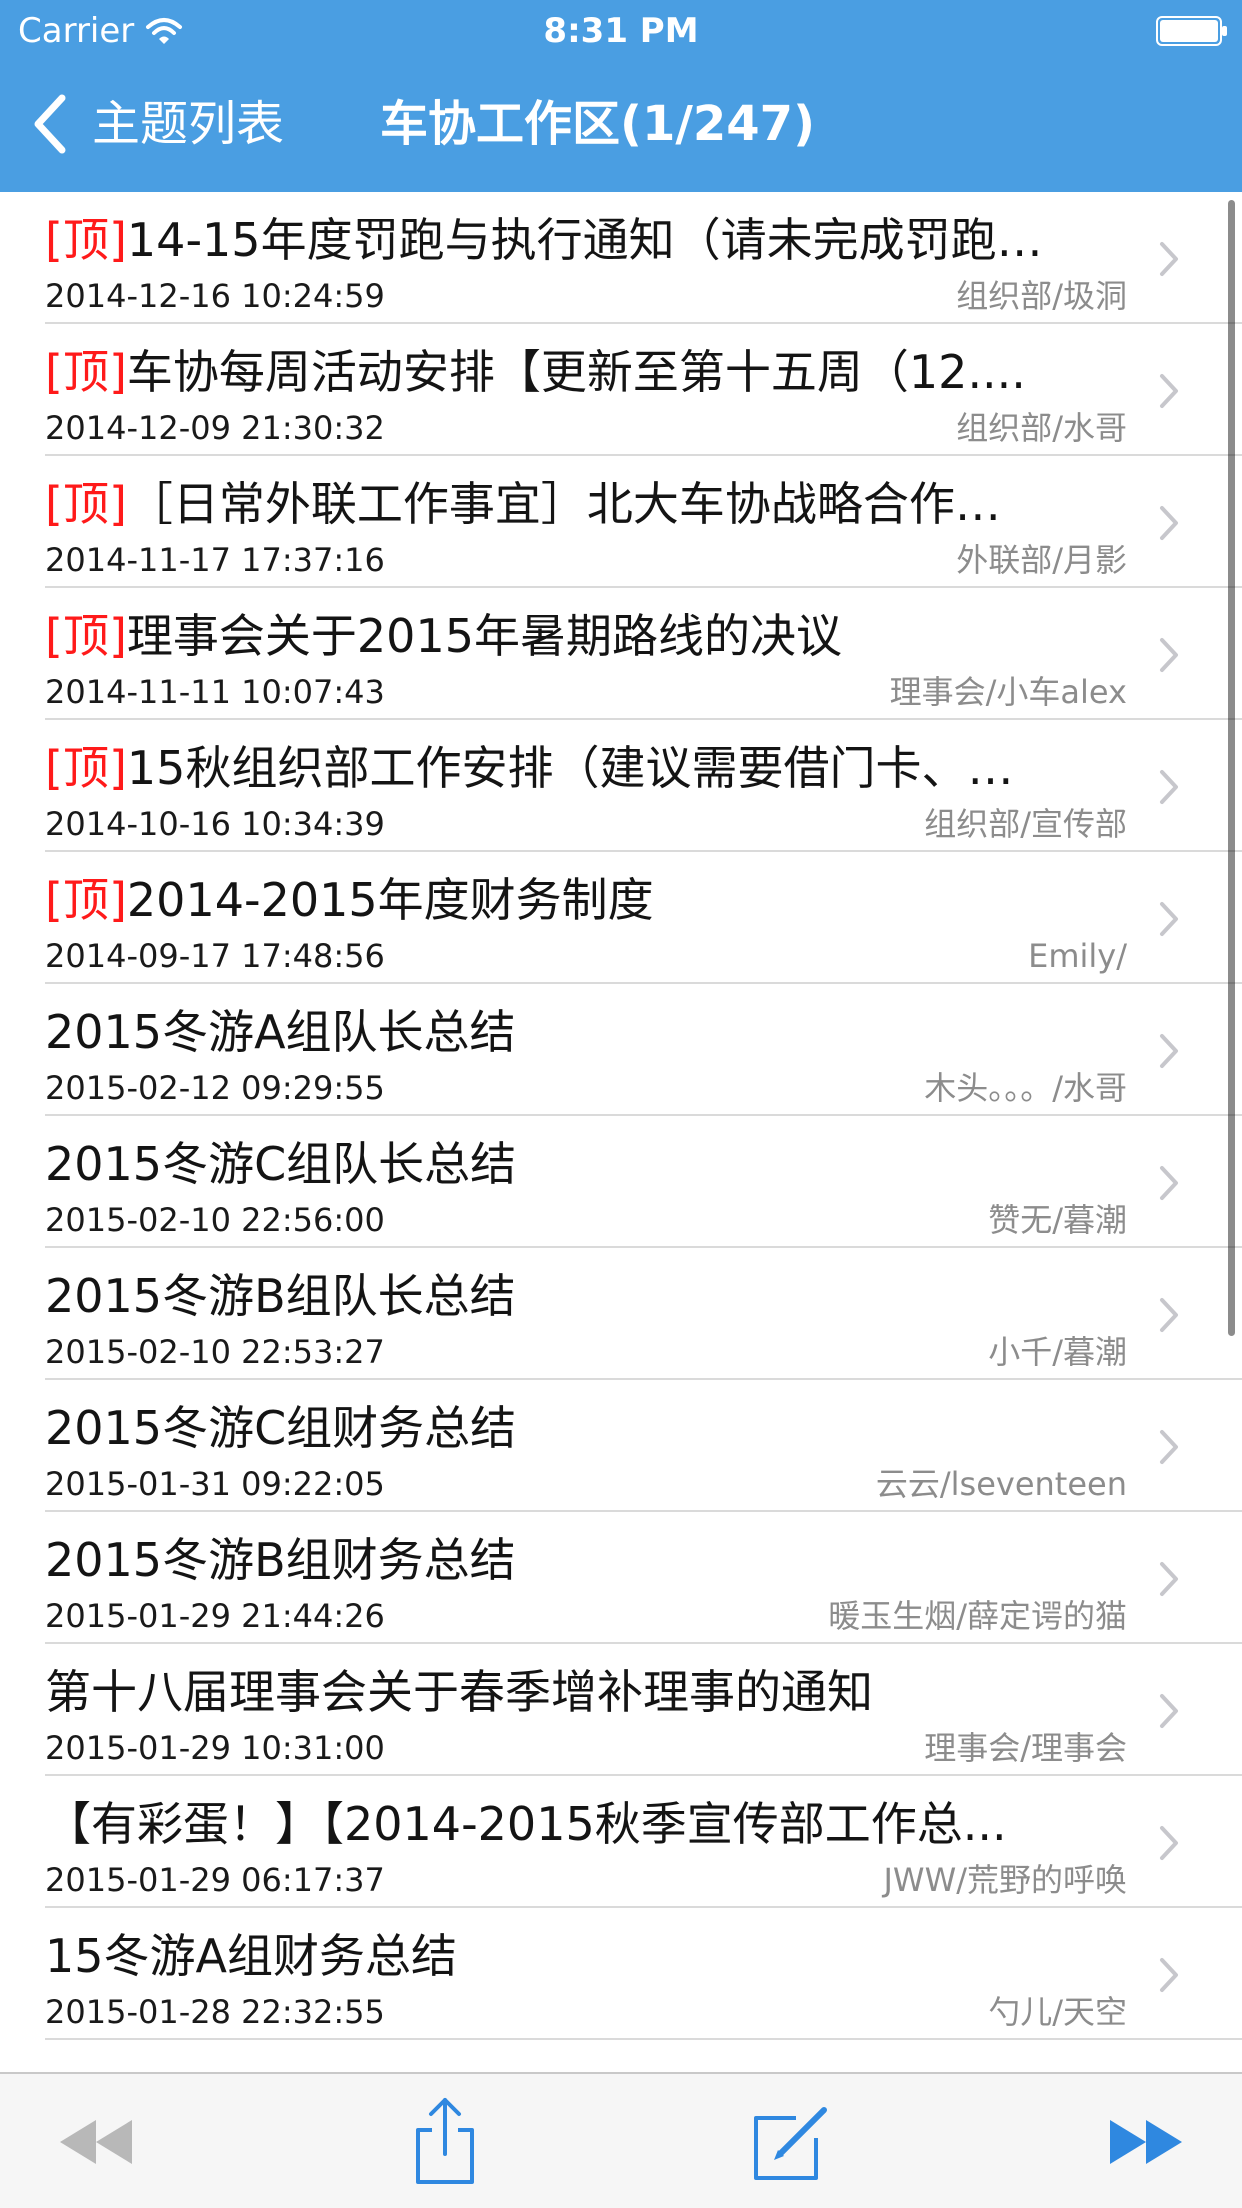 This screenshot has width=1242, height=2208. What do you see at coordinates (1057, 2012) in the screenshot?
I see `topic-author: 勺儿/天空` at bounding box center [1057, 2012].